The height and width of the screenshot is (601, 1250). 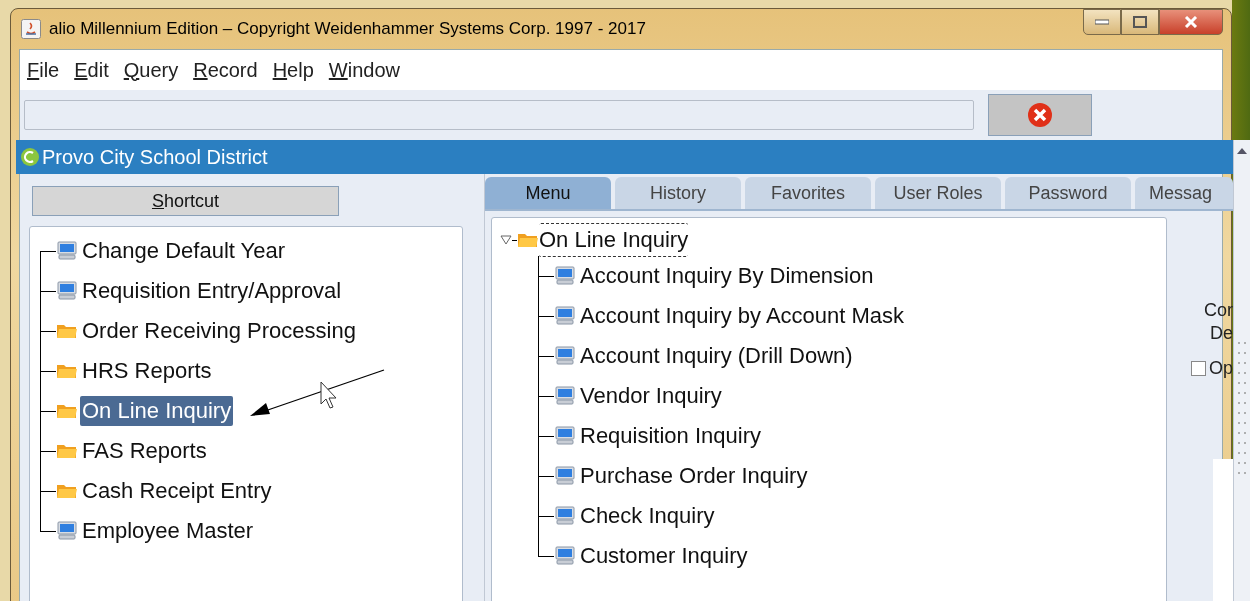 I want to click on tab: Menu, so click(x=548, y=193).